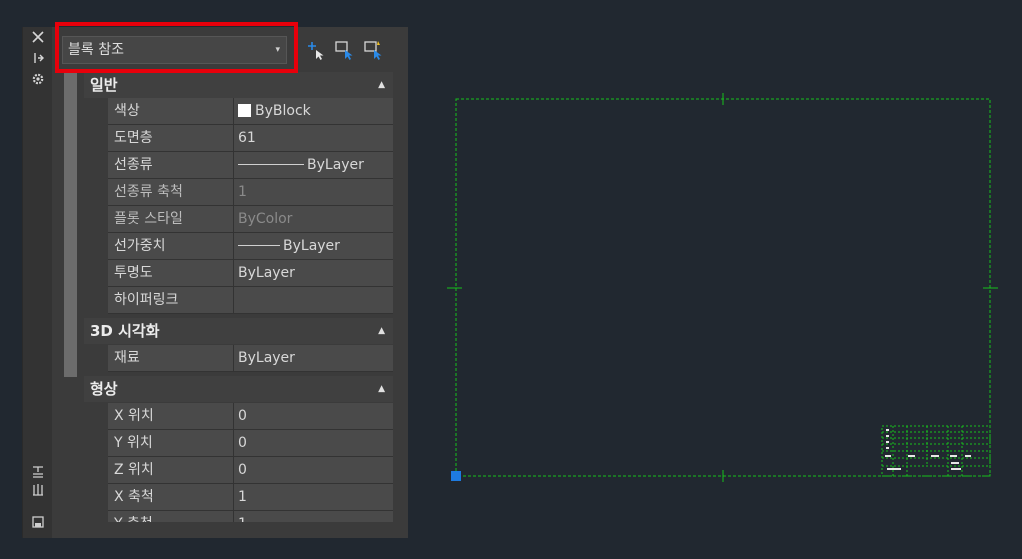 The image size is (1022, 559). Describe the element at coordinates (171, 443) in the screenshot. I see `prop-label: Y 위치` at that location.